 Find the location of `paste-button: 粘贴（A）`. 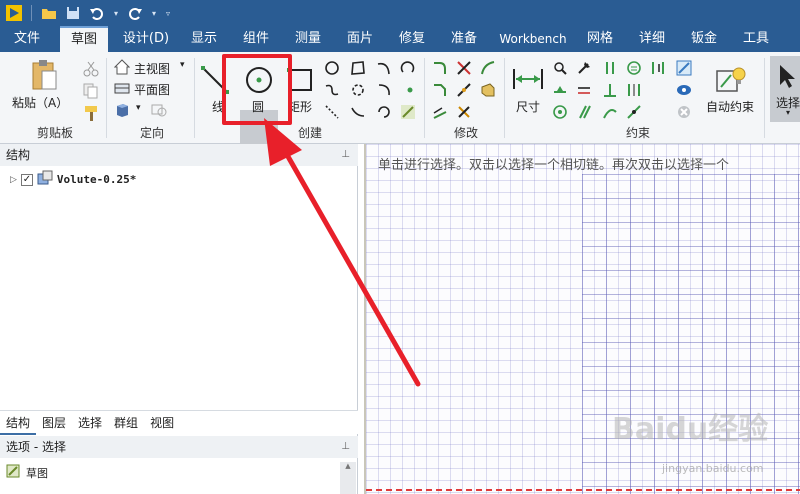

paste-button: 粘贴（A） is located at coordinates (40, 102).